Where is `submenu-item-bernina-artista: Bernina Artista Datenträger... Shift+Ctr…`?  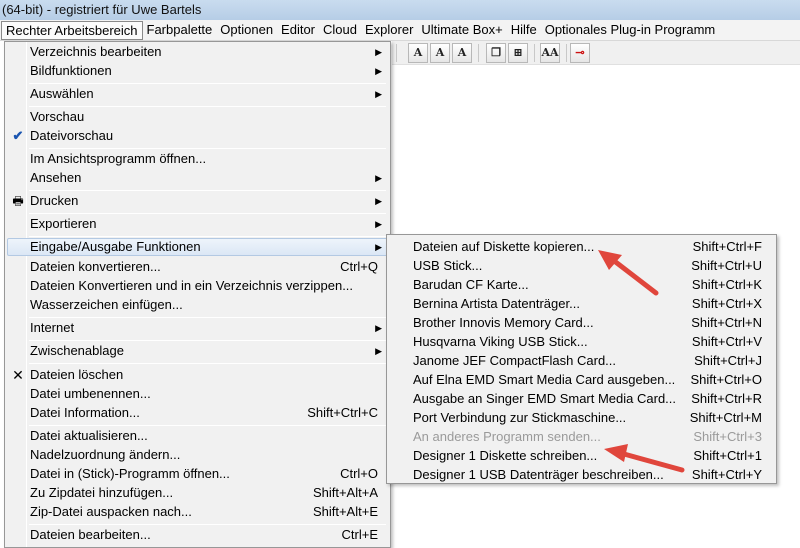 submenu-item-bernina-artista: Bernina Artista Datenträger... Shift+Ctr… is located at coordinates (581, 304).